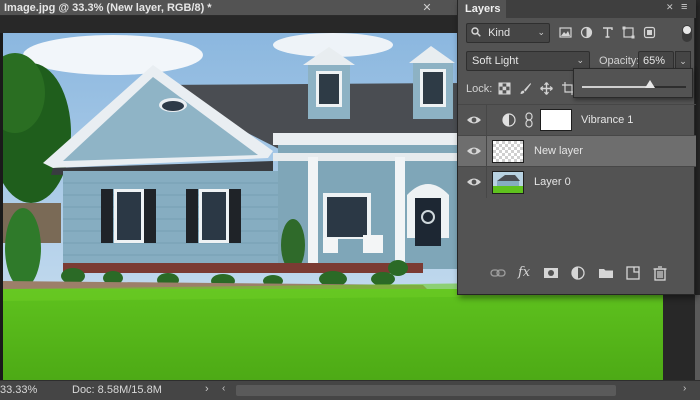 Image resolution: width=700 pixels, height=400 pixels. I want to click on layers-list: Vibrance 1 New layer Layer 0, so click(577, 152).